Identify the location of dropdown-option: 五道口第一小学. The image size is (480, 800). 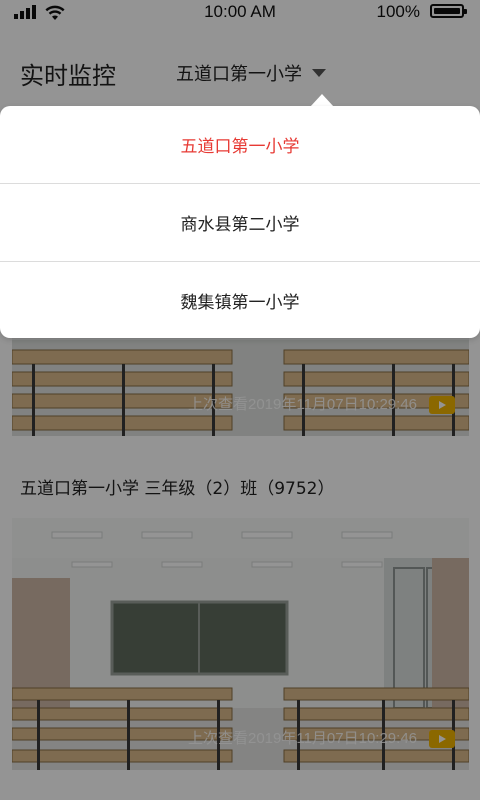
(240, 144).